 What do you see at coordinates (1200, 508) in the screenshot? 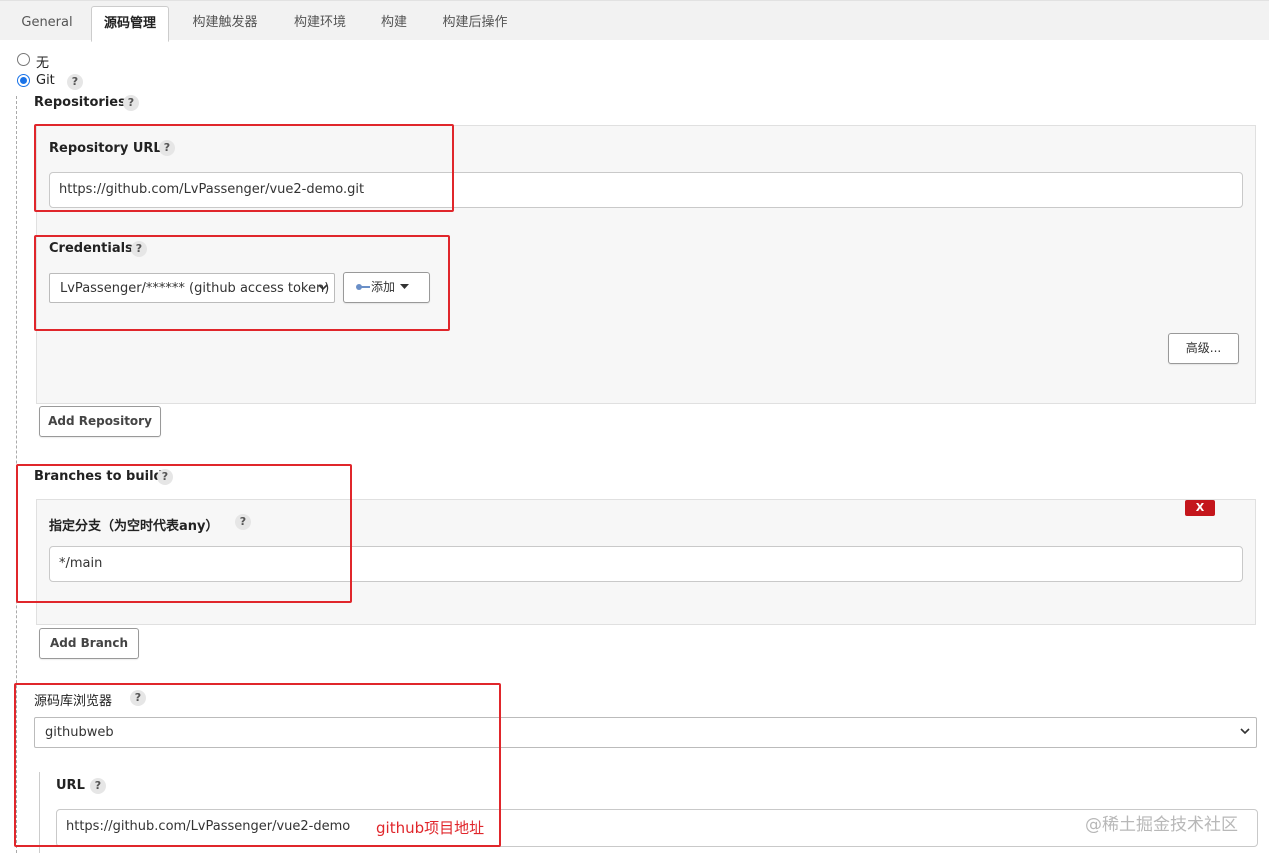
I see `delete-branch-button: X` at bounding box center [1200, 508].